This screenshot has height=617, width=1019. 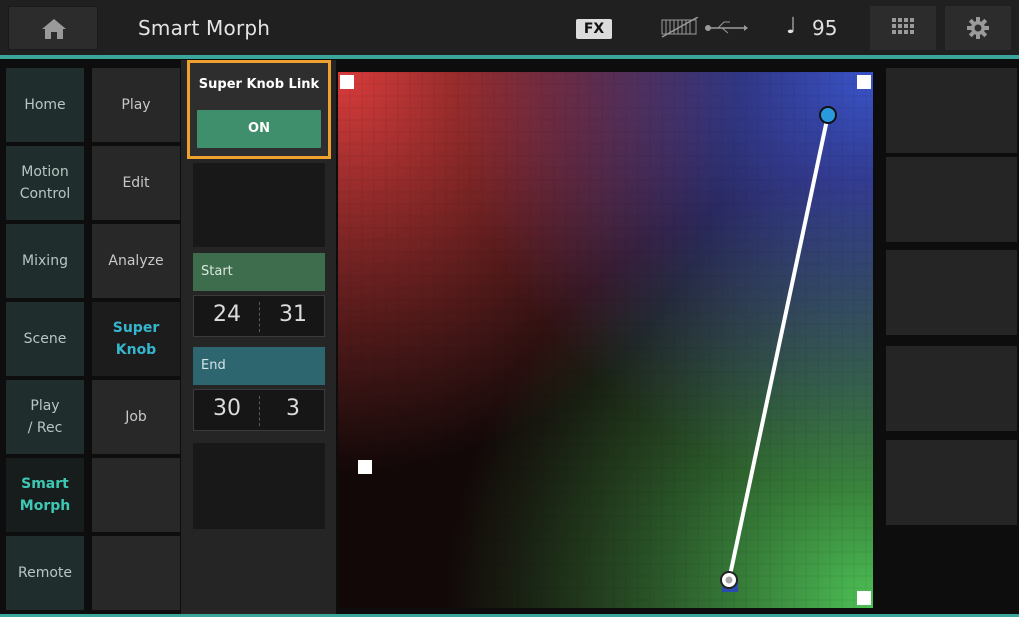 I want to click on subnav-super-knob: Super Knob, so click(x=136, y=339).